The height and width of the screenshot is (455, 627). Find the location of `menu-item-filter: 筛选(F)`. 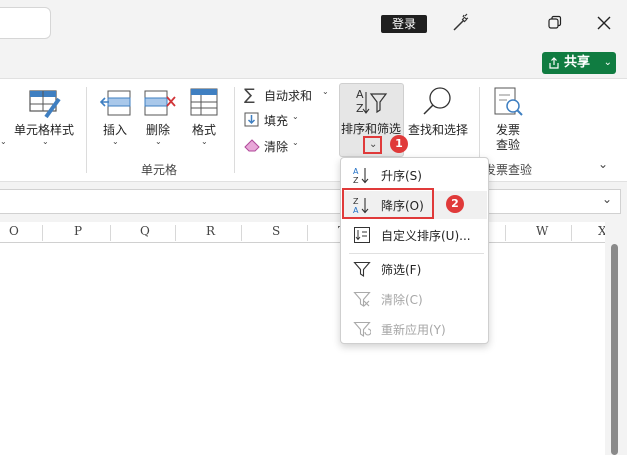

menu-item-filter: 筛选(F) is located at coordinates (415, 269).